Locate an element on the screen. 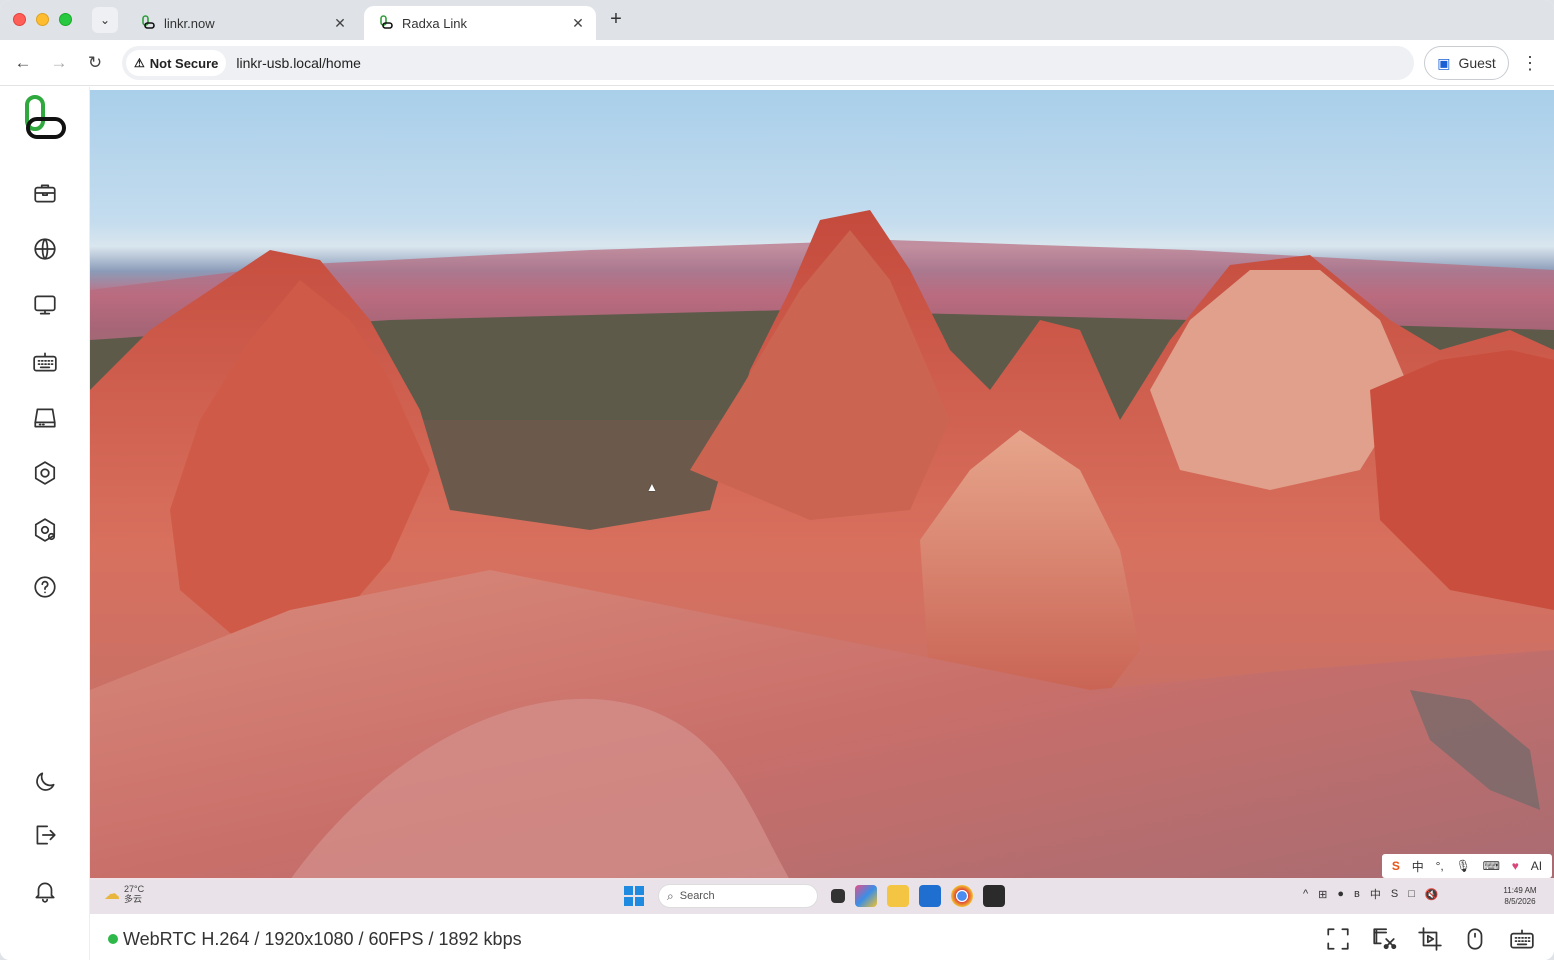 This screenshot has width=1554, height=960. tab-label: Radxa Link is located at coordinates (435, 23).